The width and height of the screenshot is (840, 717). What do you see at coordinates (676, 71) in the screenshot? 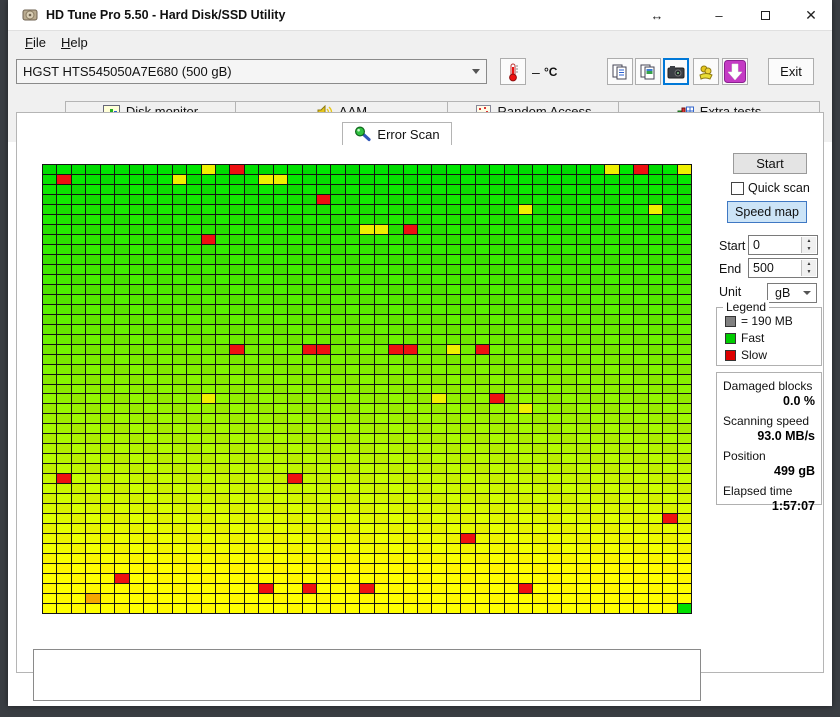
I see `camera-button` at bounding box center [676, 71].